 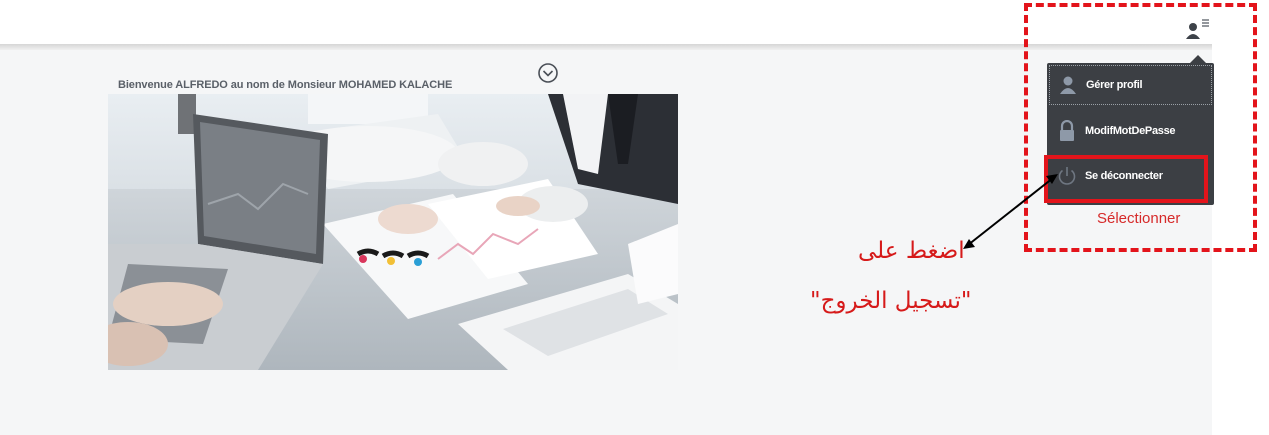 What do you see at coordinates (548, 73) in the screenshot?
I see `chevron-down-circle-icon` at bounding box center [548, 73].